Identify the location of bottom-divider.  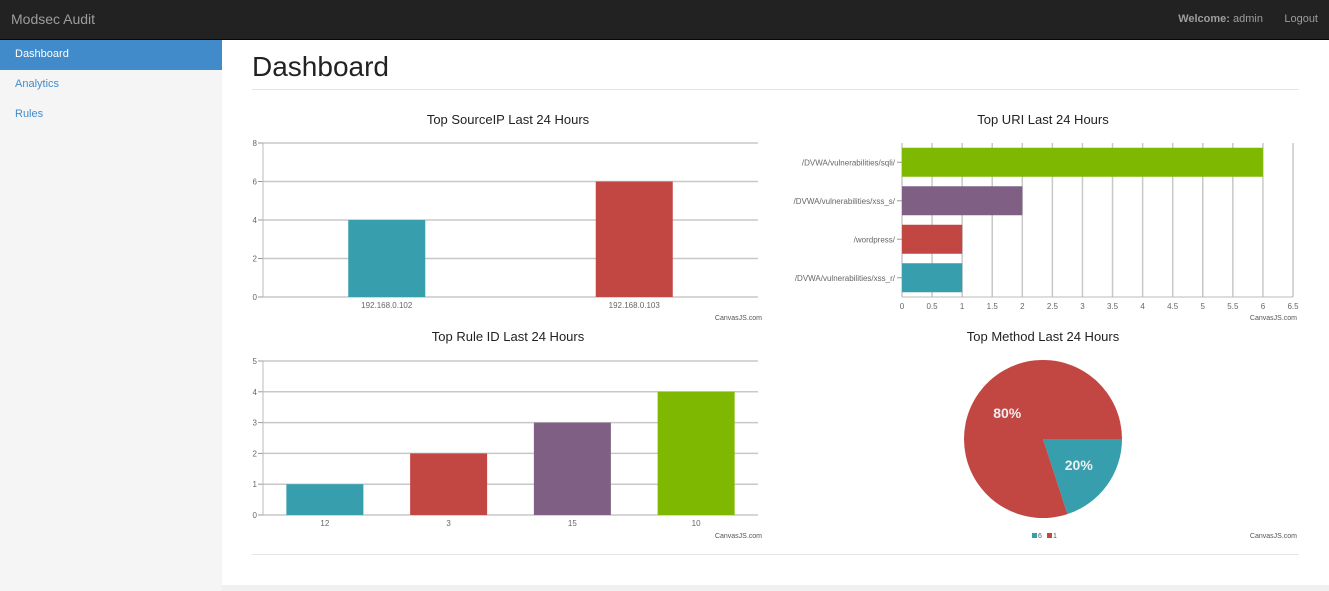
(775, 554).